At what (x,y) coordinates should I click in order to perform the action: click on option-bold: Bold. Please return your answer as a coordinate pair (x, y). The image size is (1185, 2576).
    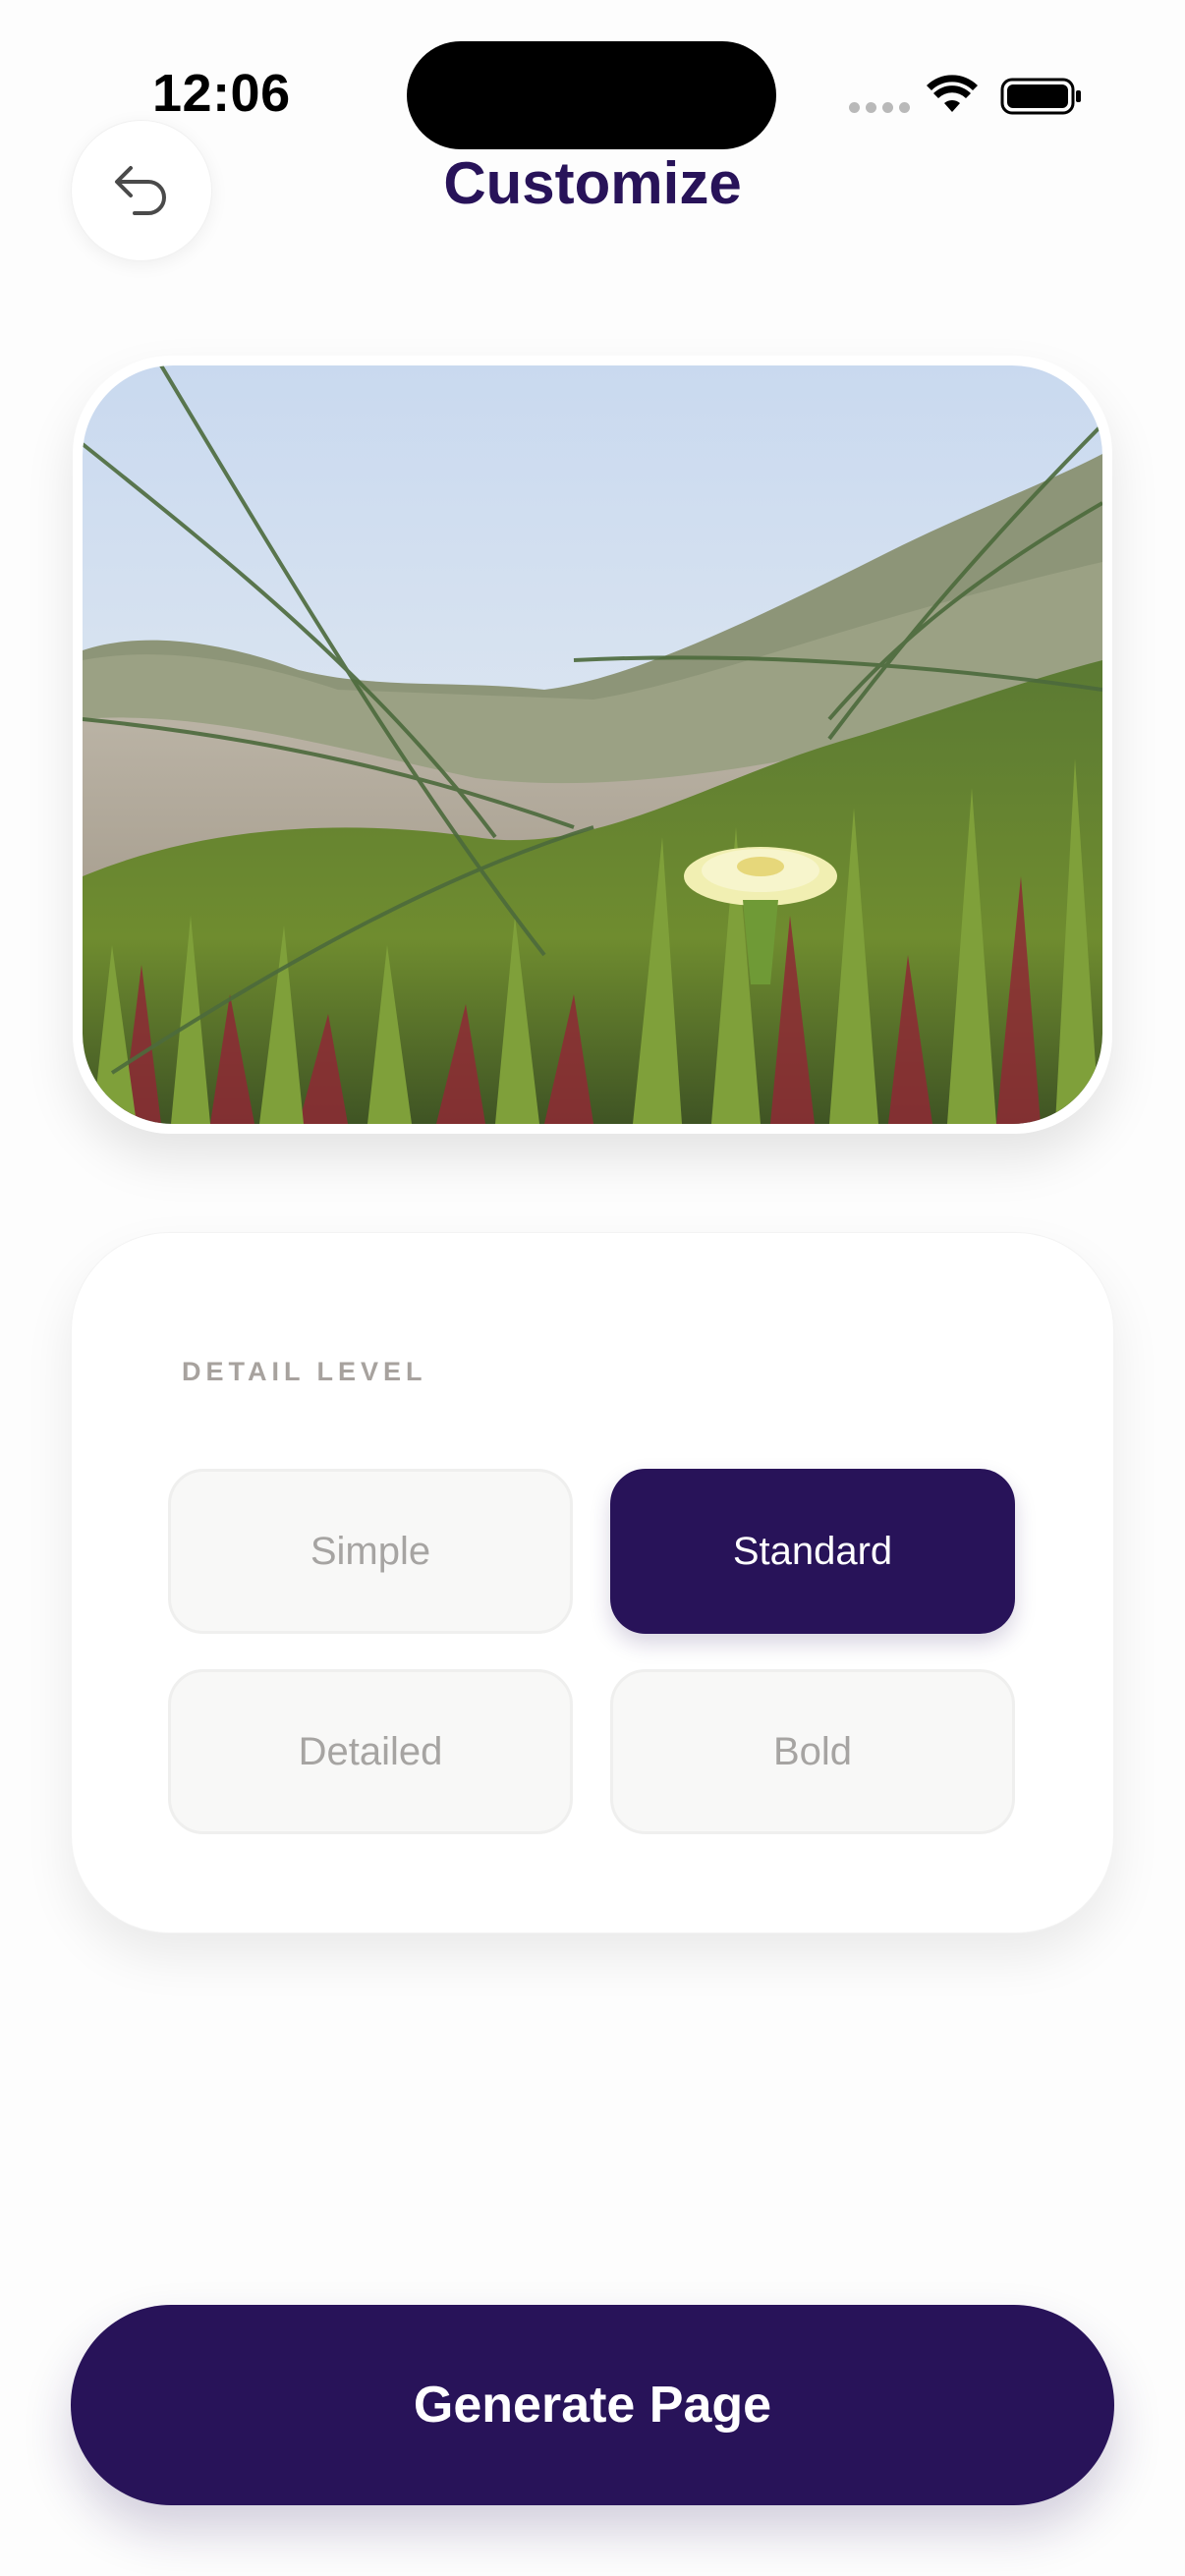
    Looking at the image, I should click on (813, 1751).